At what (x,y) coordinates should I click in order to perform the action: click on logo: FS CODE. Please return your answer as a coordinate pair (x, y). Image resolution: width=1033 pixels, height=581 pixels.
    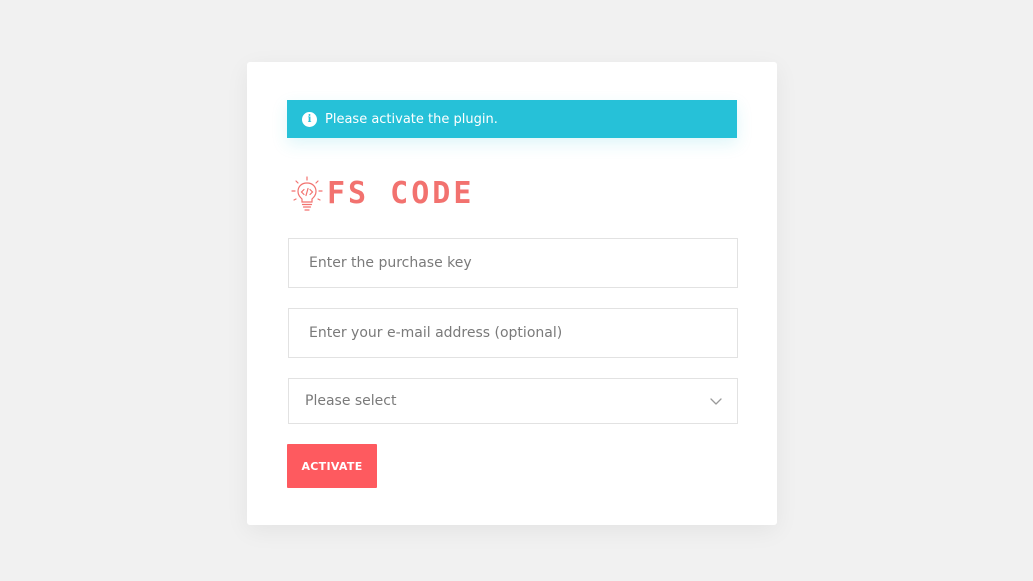
    Looking at the image, I should click on (382, 194).